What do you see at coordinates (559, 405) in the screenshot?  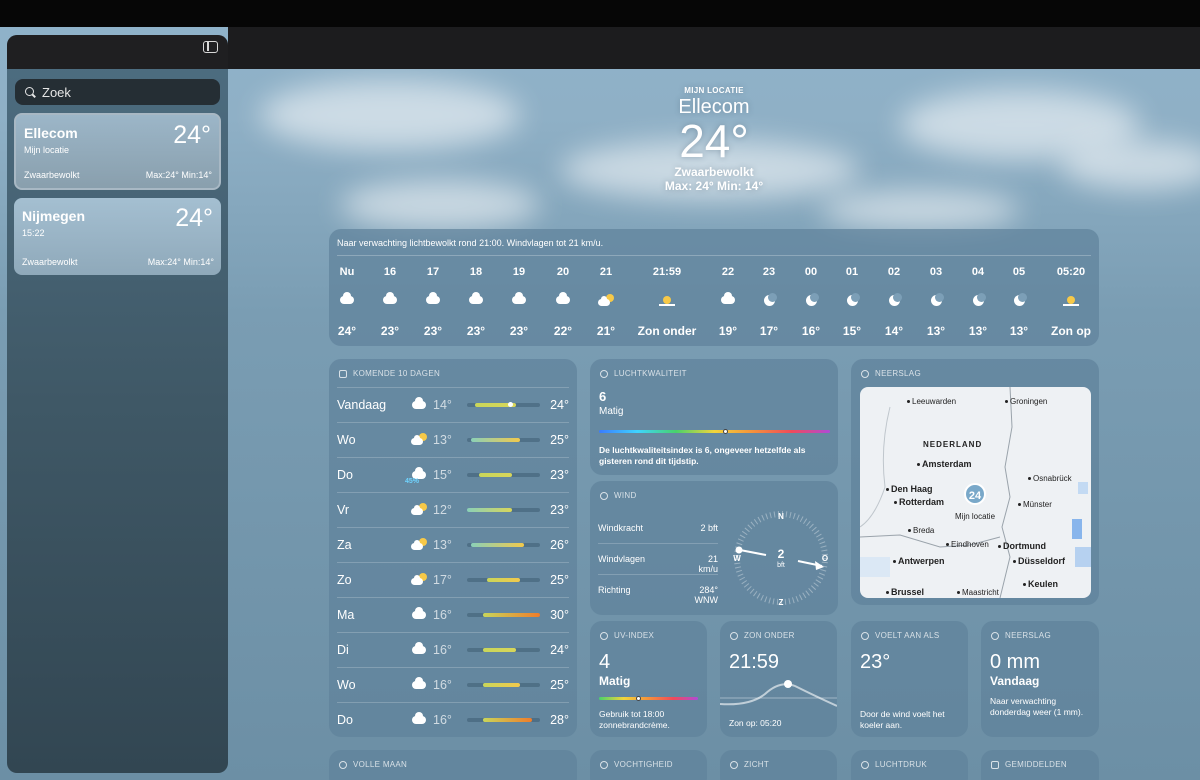 I see `forecast-max: 24°` at bounding box center [559, 405].